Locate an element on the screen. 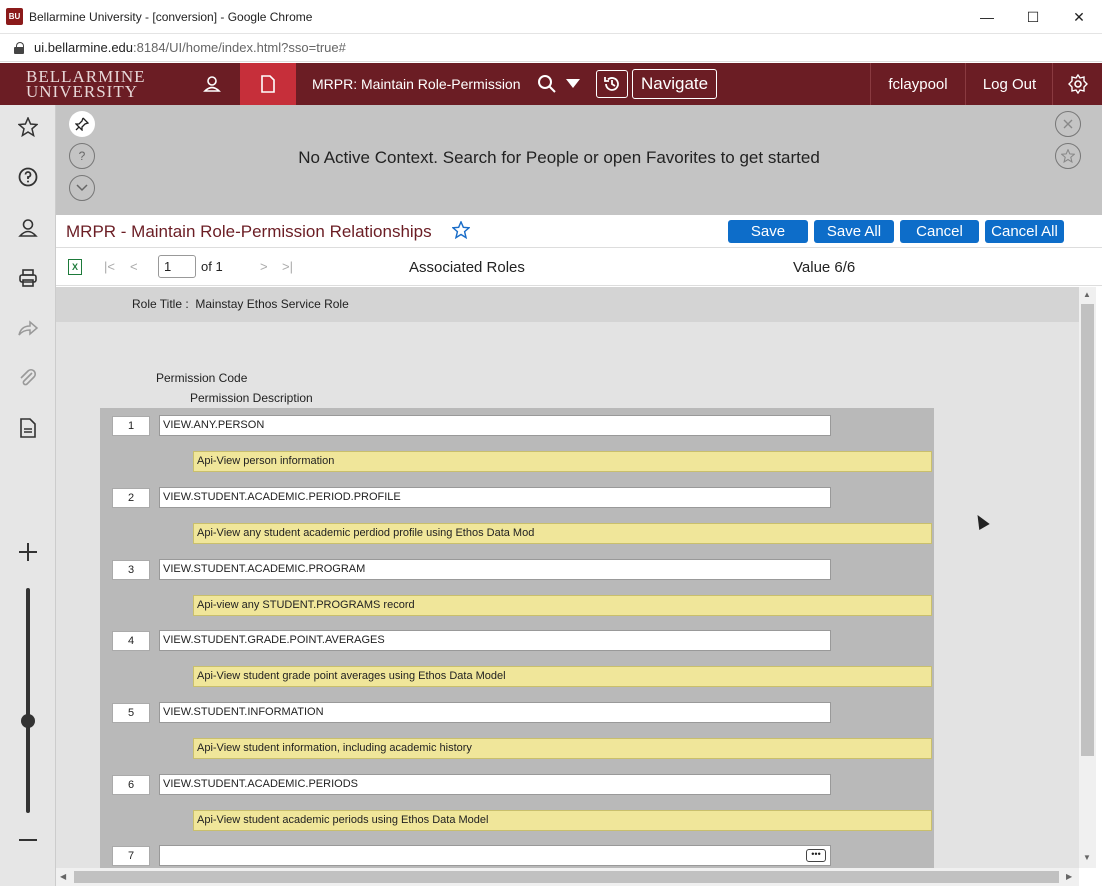 The width and height of the screenshot is (1102, 886). row-number: 7 is located at coordinates (131, 856).